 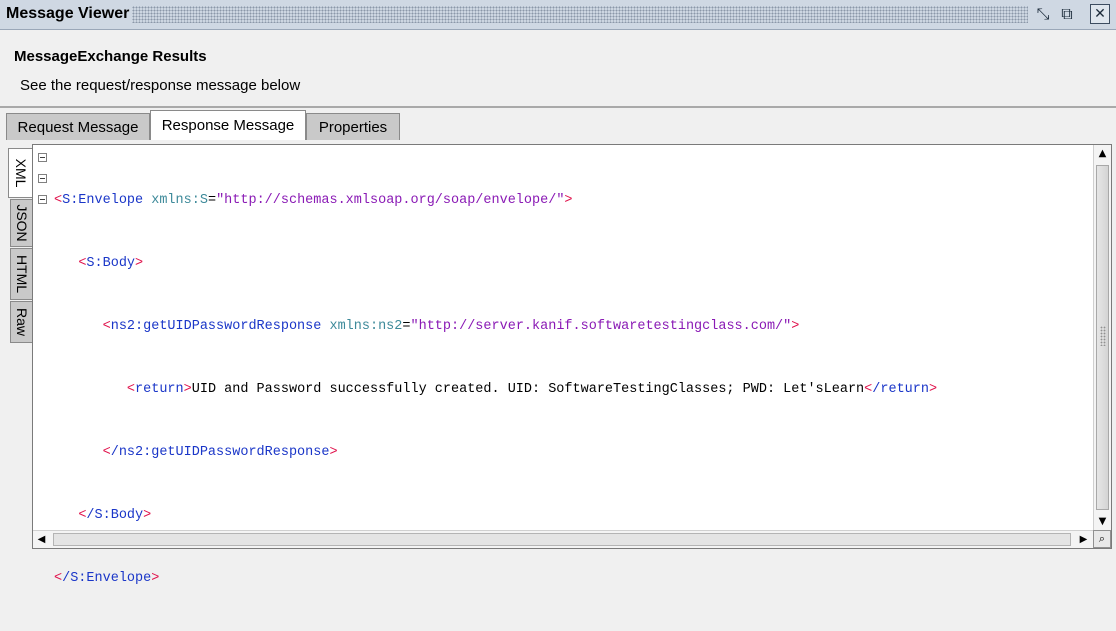 What do you see at coordinates (1102, 153) in the screenshot?
I see `scroll-up-icon: ▲` at bounding box center [1102, 153].